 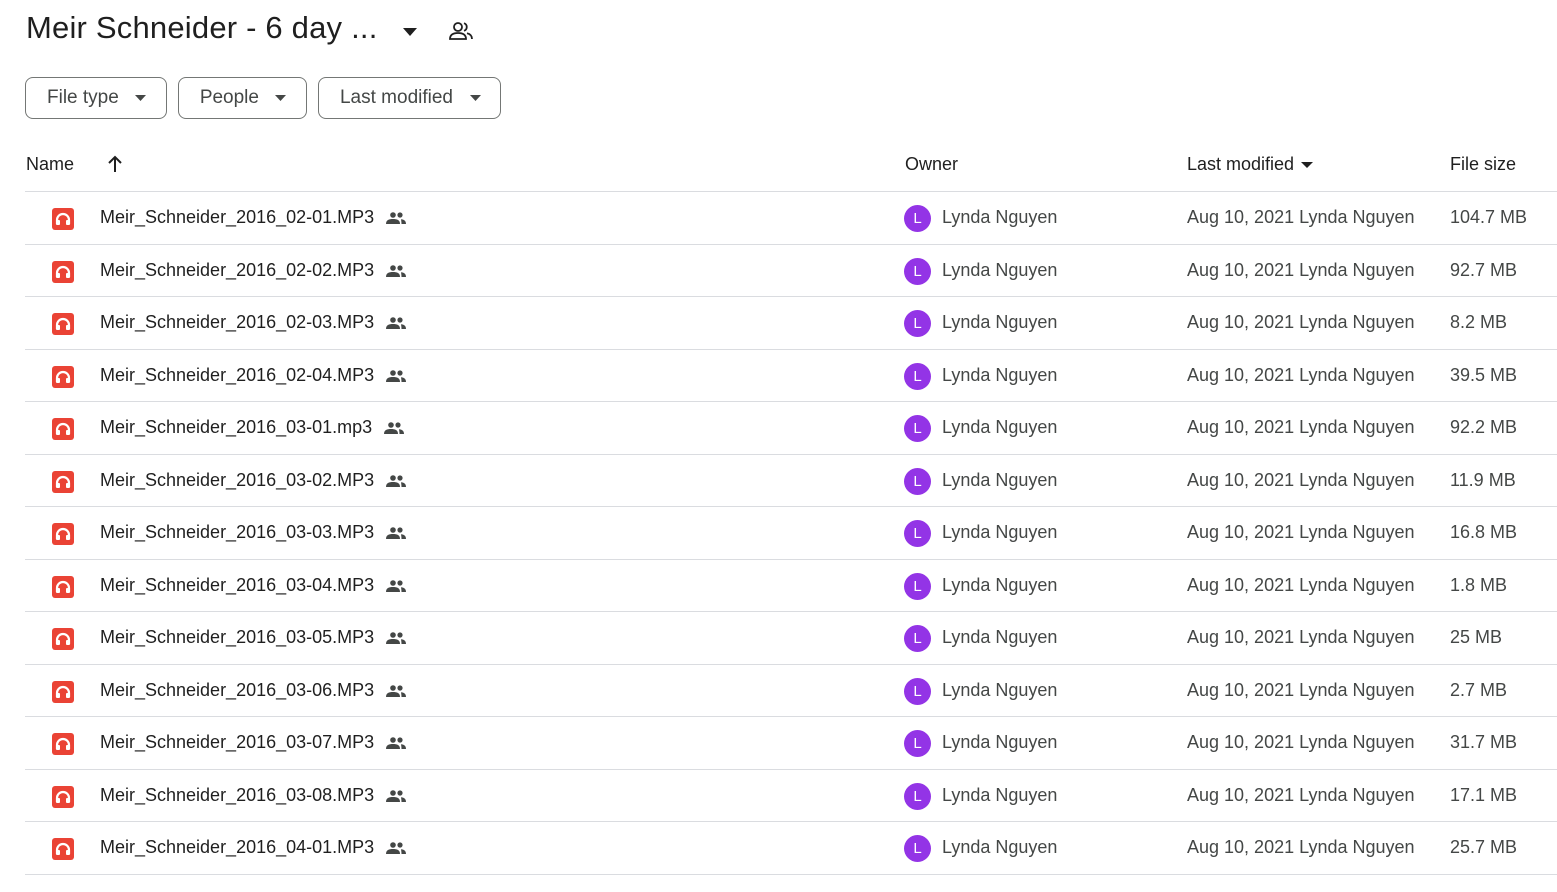 I want to click on file-type-filter: File type, so click(x=96, y=98).